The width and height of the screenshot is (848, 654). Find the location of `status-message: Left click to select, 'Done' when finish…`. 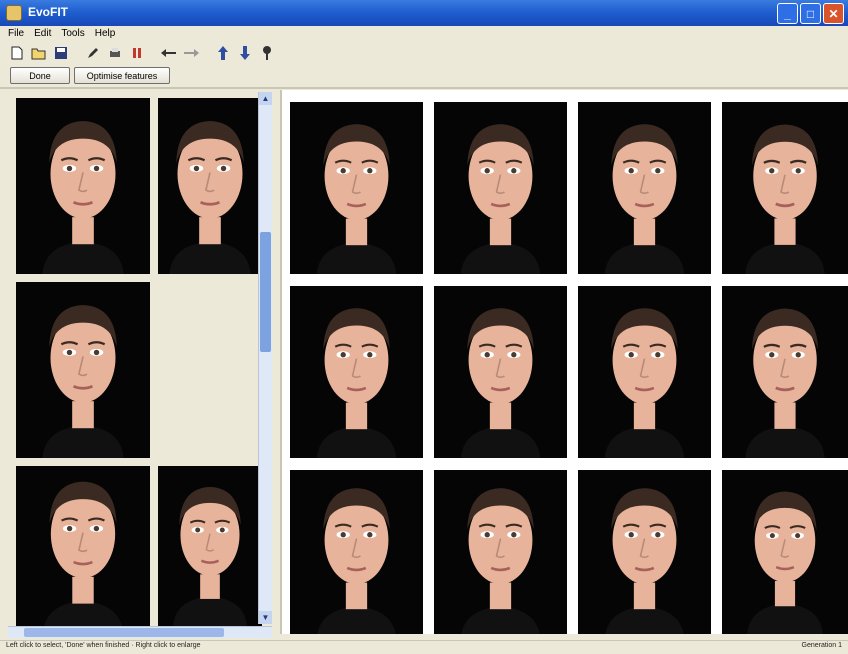

status-message: Left click to select, 'Done' when finish… is located at coordinates (103, 645).